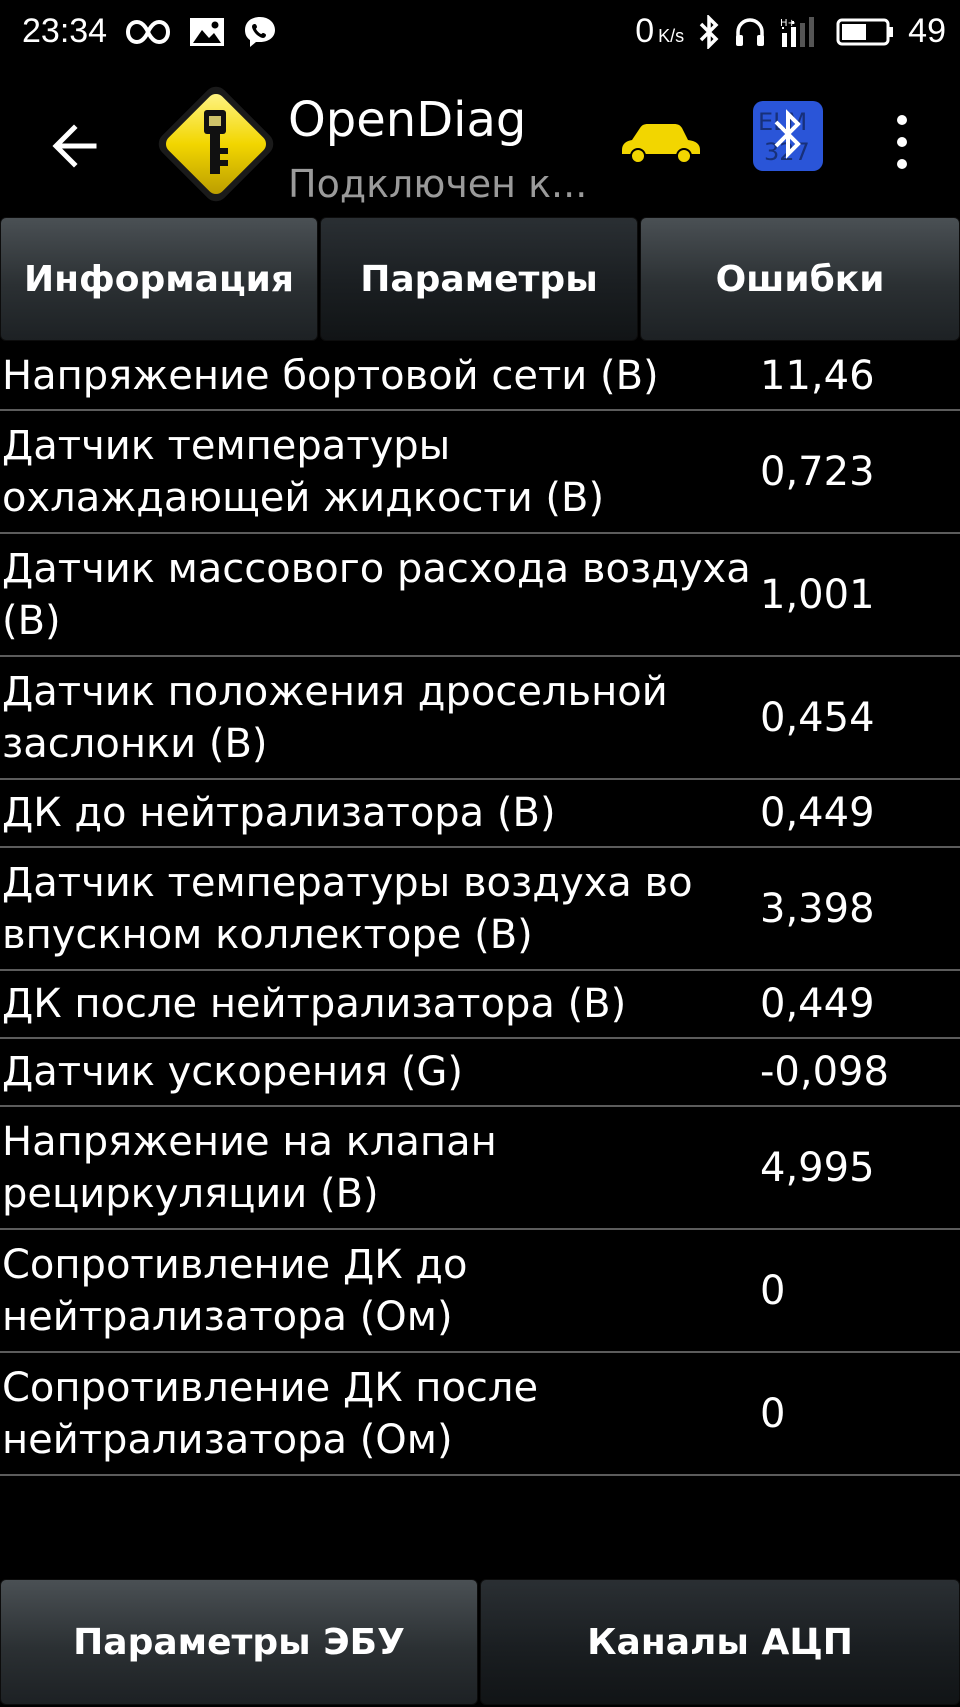 This screenshot has width=960, height=1707. I want to click on tab-information-label: Информация, so click(159, 279).